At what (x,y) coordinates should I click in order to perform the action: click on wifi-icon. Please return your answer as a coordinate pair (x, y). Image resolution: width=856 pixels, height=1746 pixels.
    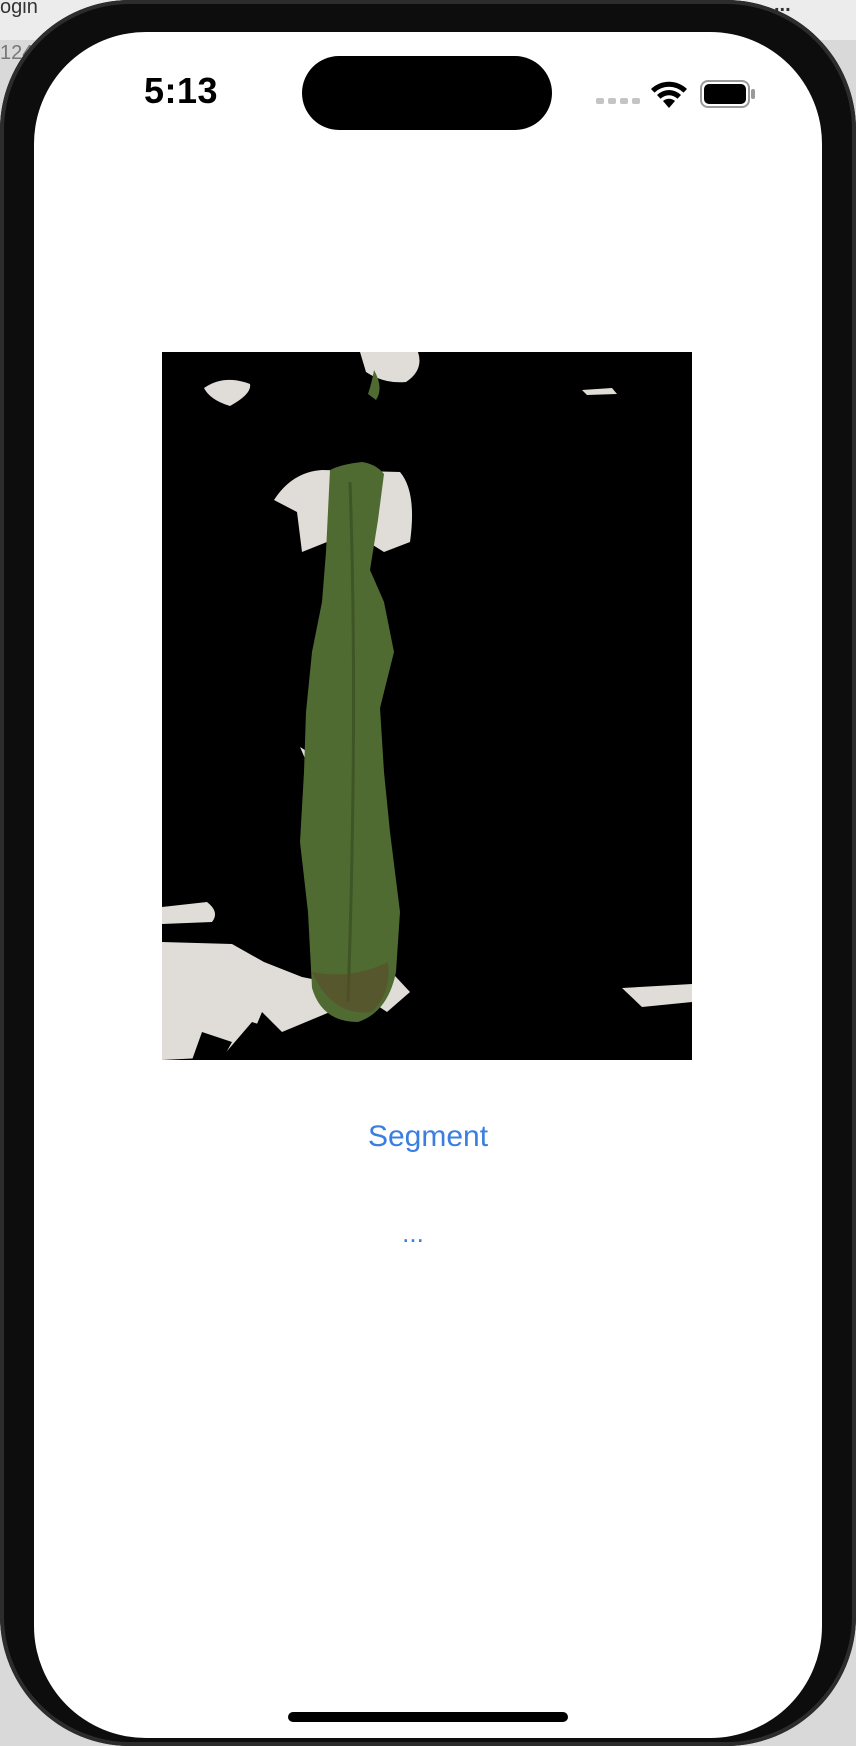
    Looking at the image, I should click on (669, 94).